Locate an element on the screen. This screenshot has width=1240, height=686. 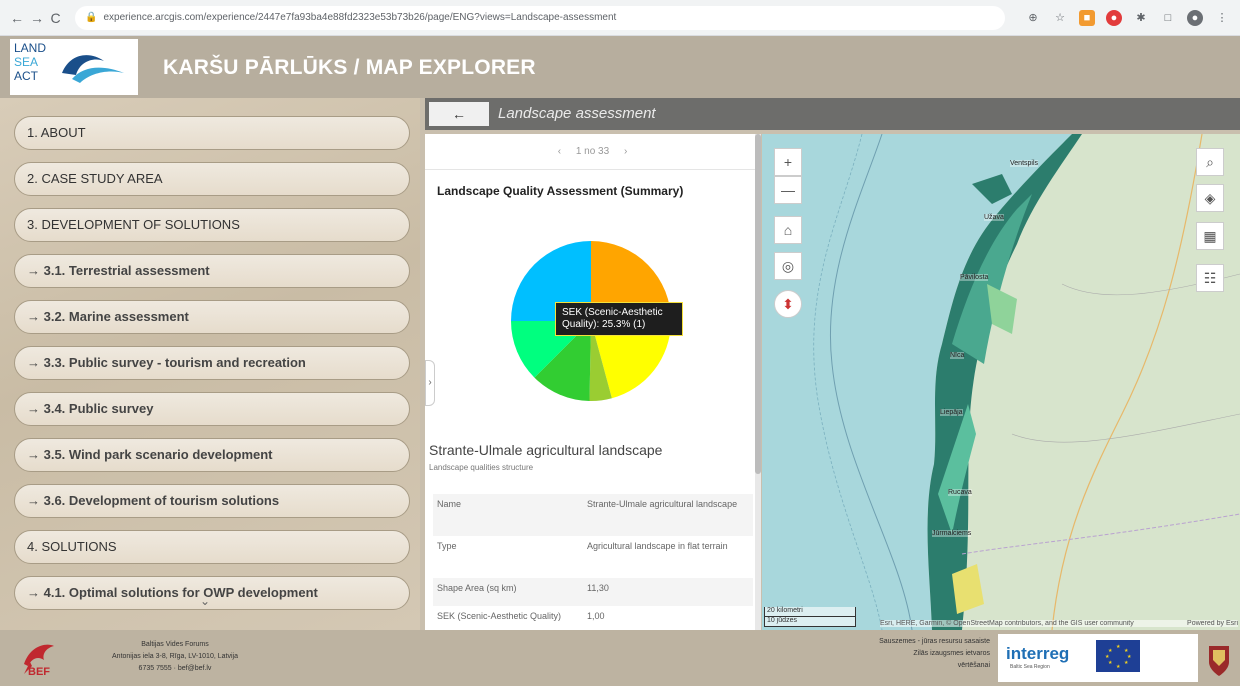
extension-icon: ■ is located at coordinates (1087, 17).